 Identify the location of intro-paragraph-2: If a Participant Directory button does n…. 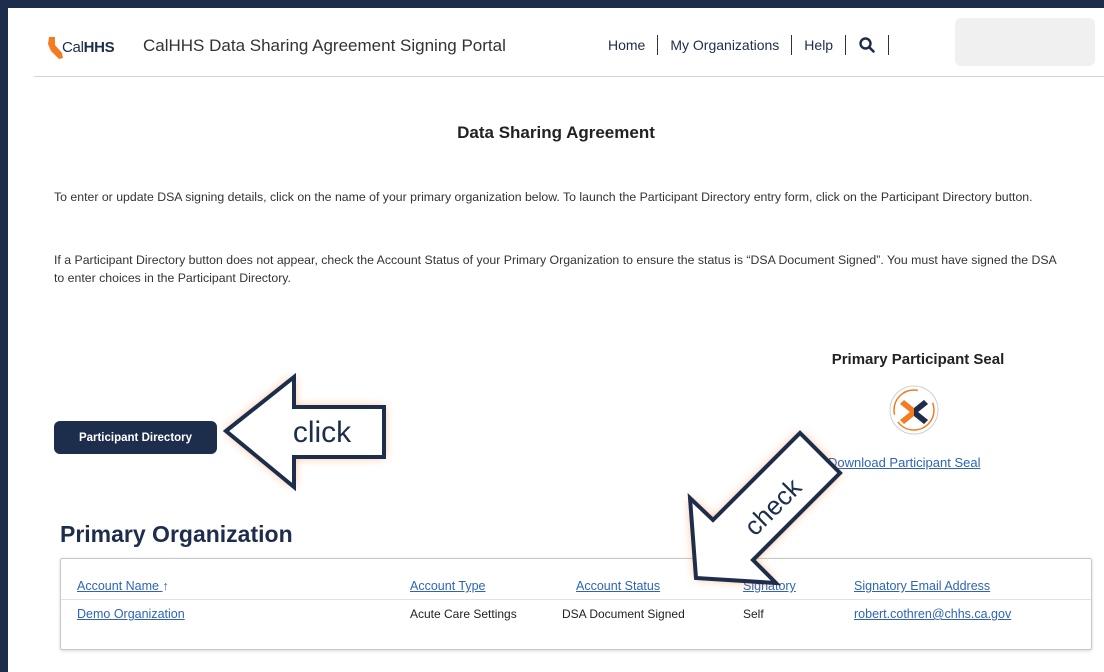
(555, 269).